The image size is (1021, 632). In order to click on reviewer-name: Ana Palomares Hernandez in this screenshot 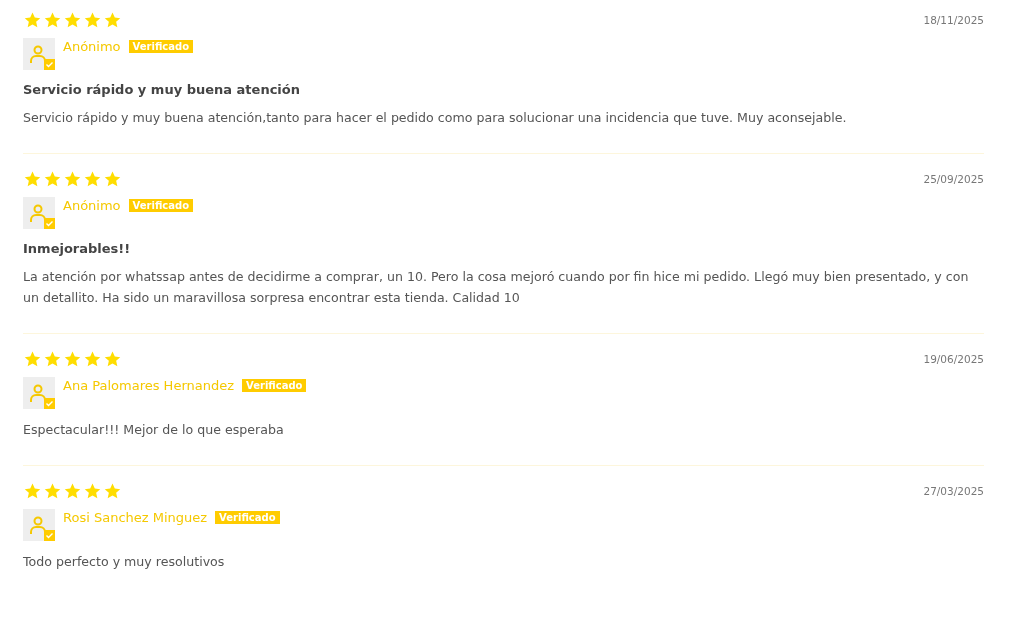, I will do `click(149, 386)`.